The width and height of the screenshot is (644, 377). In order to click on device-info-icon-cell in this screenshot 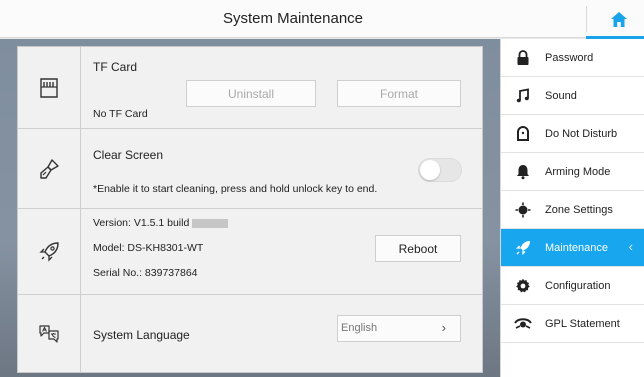, I will do `click(49, 251)`.